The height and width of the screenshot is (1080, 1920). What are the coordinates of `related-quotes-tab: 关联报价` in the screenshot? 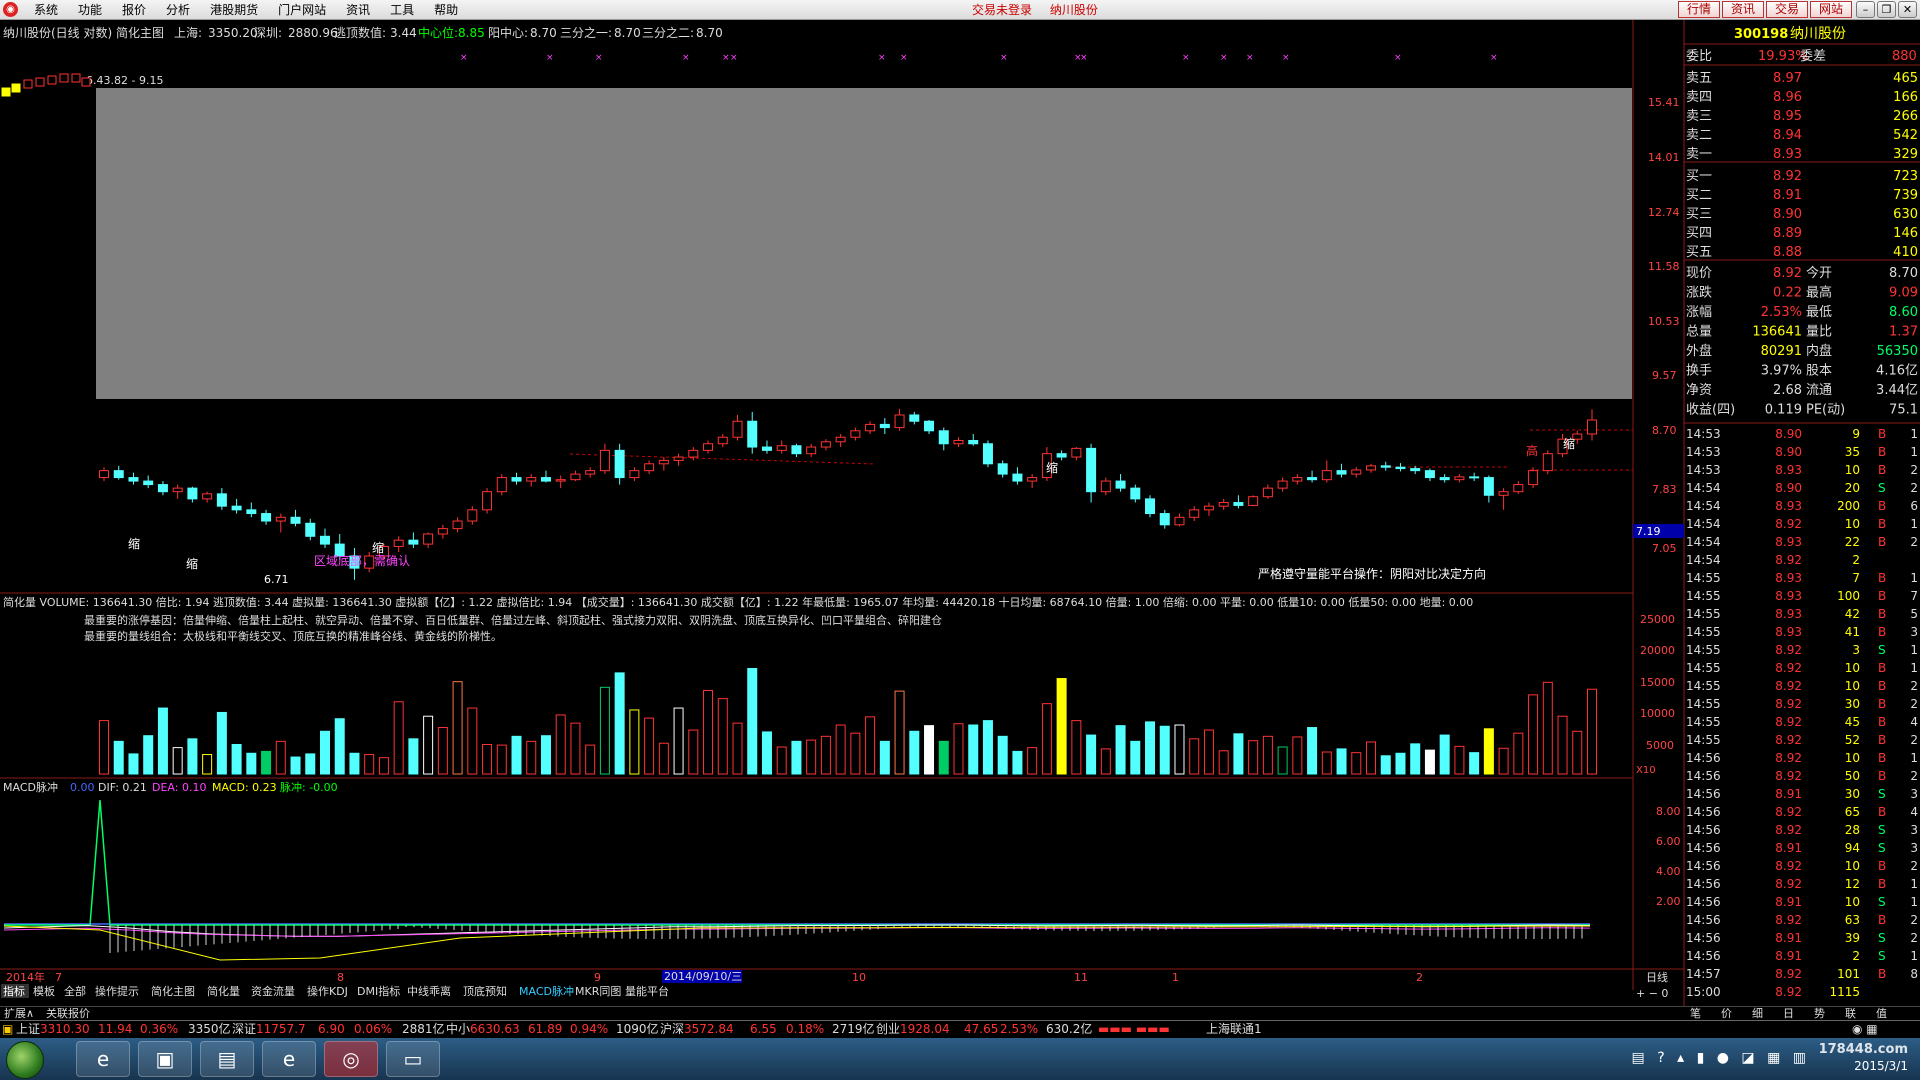 It's located at (68, 1013).